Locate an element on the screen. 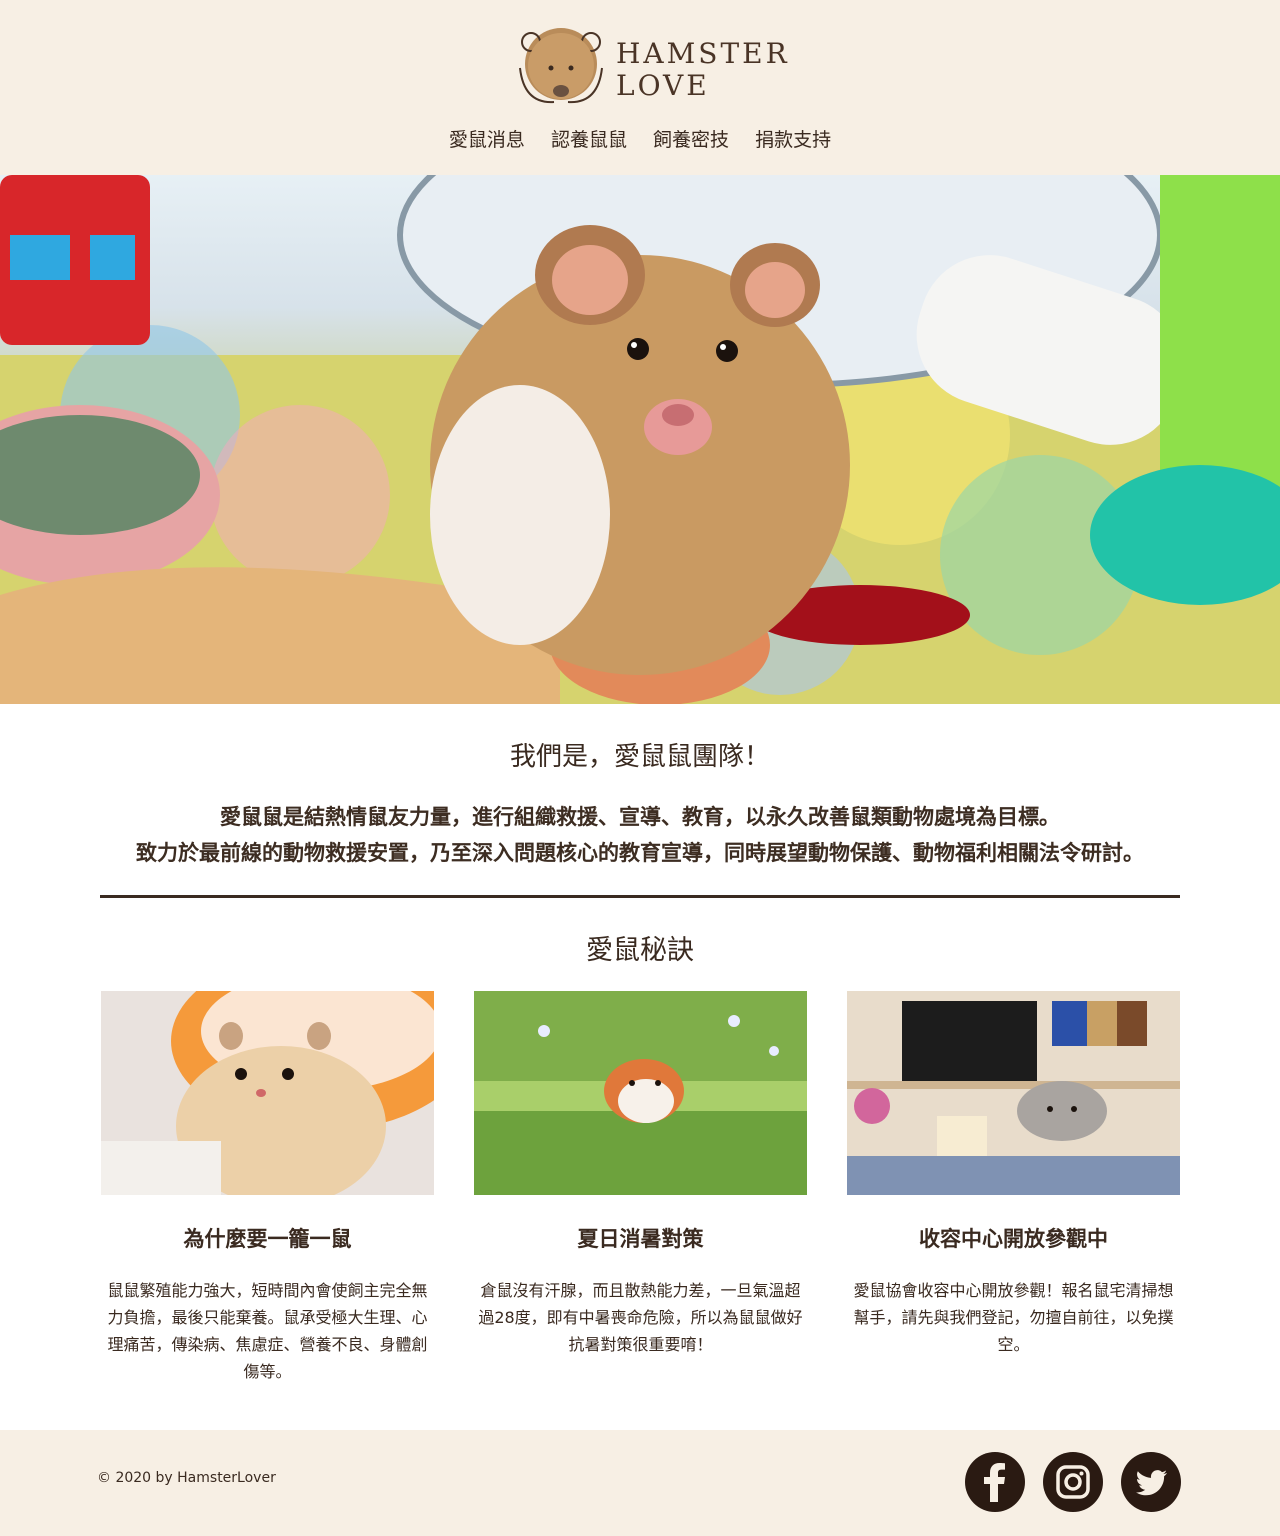 The height and width of the screenshot is (1536, 1280). hamster-cafe-photo-icon is located at coordinates (1013, 1093).